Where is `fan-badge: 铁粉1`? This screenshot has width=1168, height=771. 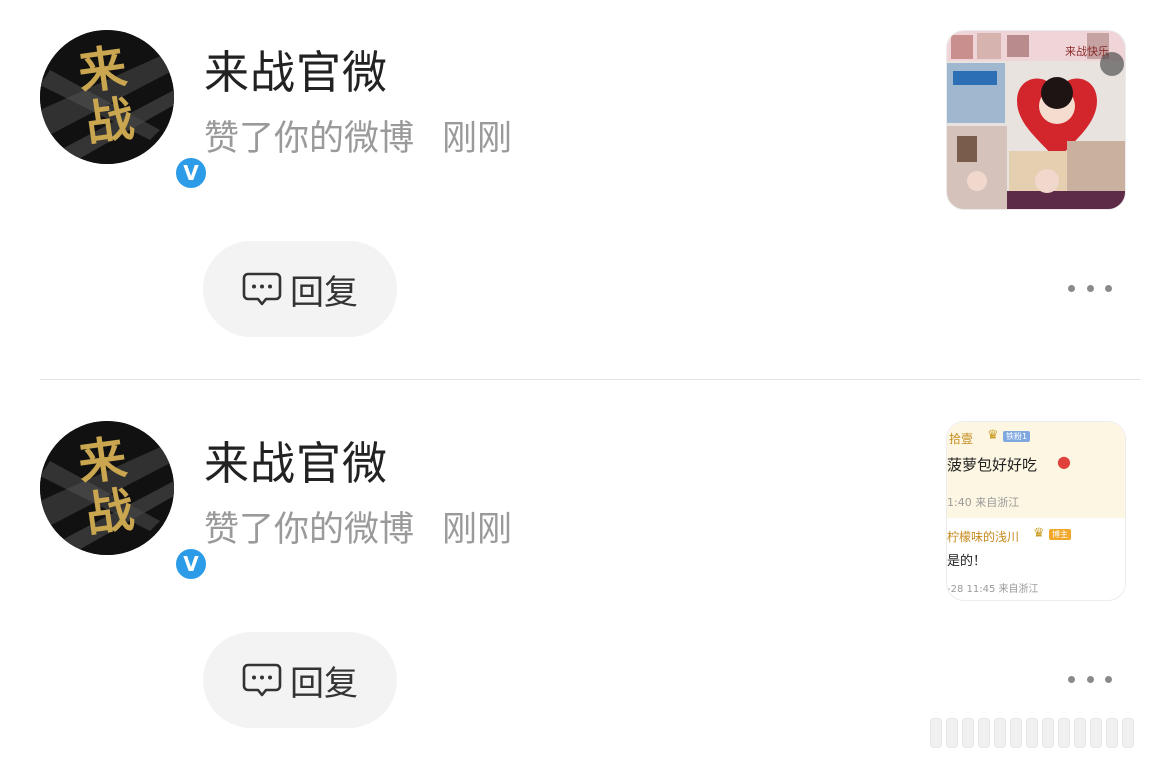
fan-badge: 铁粉1 is located at coordinates (1017, 436).